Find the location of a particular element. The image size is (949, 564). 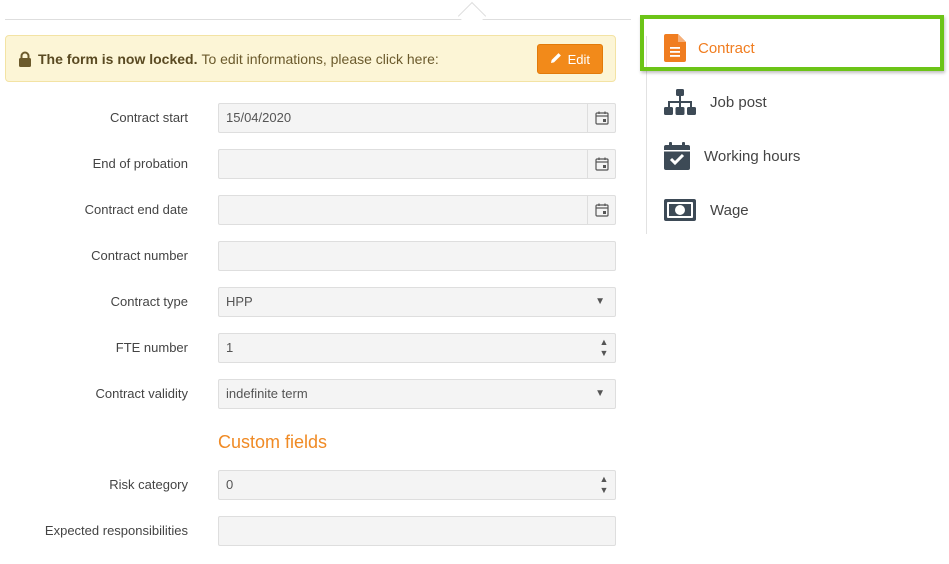

sidebar-item-job-post: Job post is located at coordinates (715, 102).